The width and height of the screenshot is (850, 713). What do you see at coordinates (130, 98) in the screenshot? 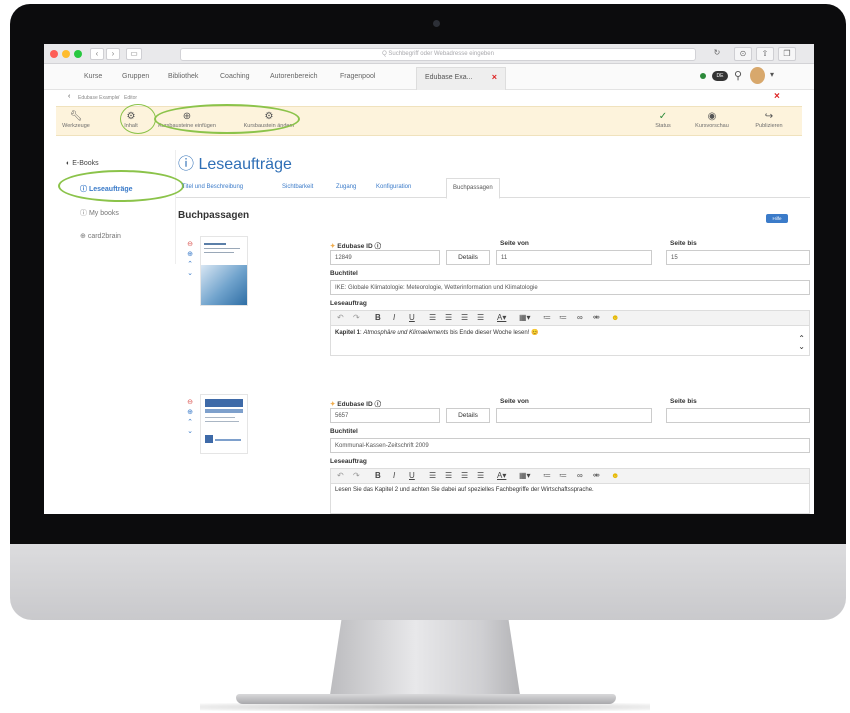
I see `breadcrumb-editor: Editor` at bounding box center [130, 98].